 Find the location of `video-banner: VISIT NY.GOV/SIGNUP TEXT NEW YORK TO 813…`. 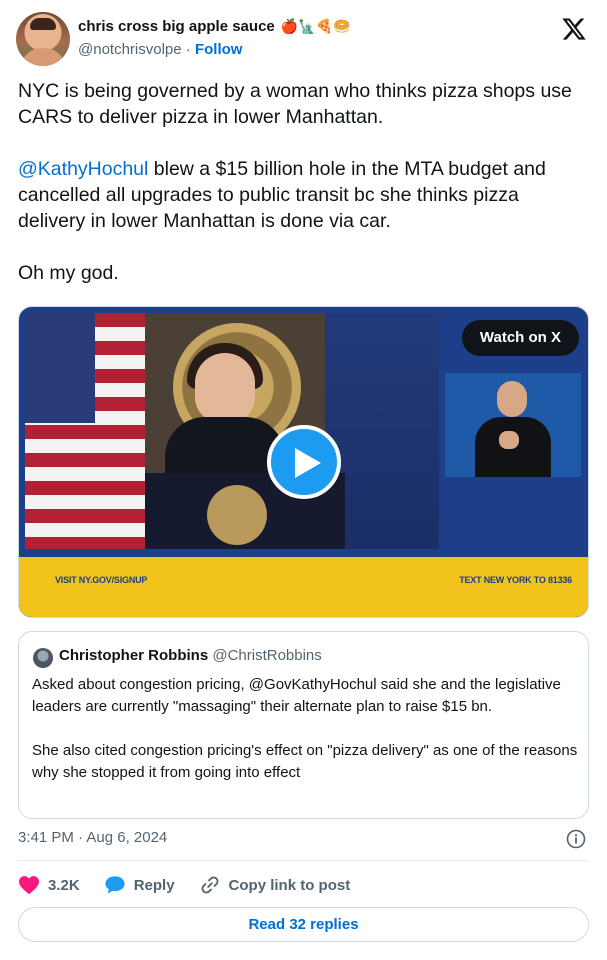

video-banner: VISIT NY.GOV/SIGNUP TEXT NEW YORK TO 813… is located at coordinates (303, 587).